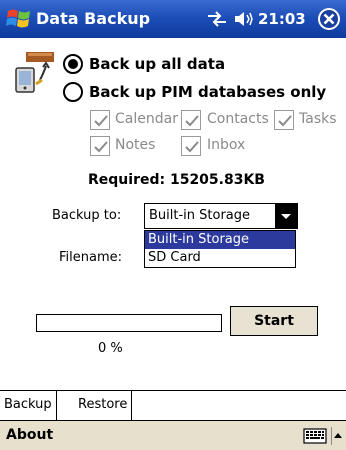 This screenshot has width=346, height=450. What do you see at coordinates (318, 119) in the screenshot?
I see `tasks-label: Tasks` at bounding box center [318, 119].